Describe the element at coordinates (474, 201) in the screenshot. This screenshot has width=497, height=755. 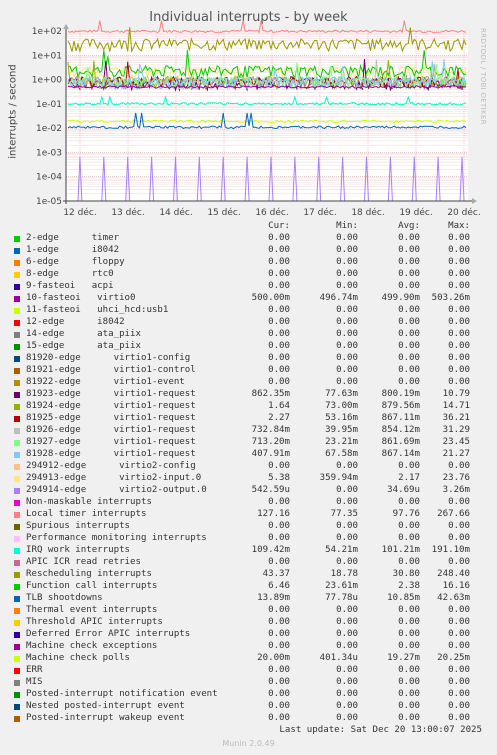
I see `x-axis-arrow` at that location.